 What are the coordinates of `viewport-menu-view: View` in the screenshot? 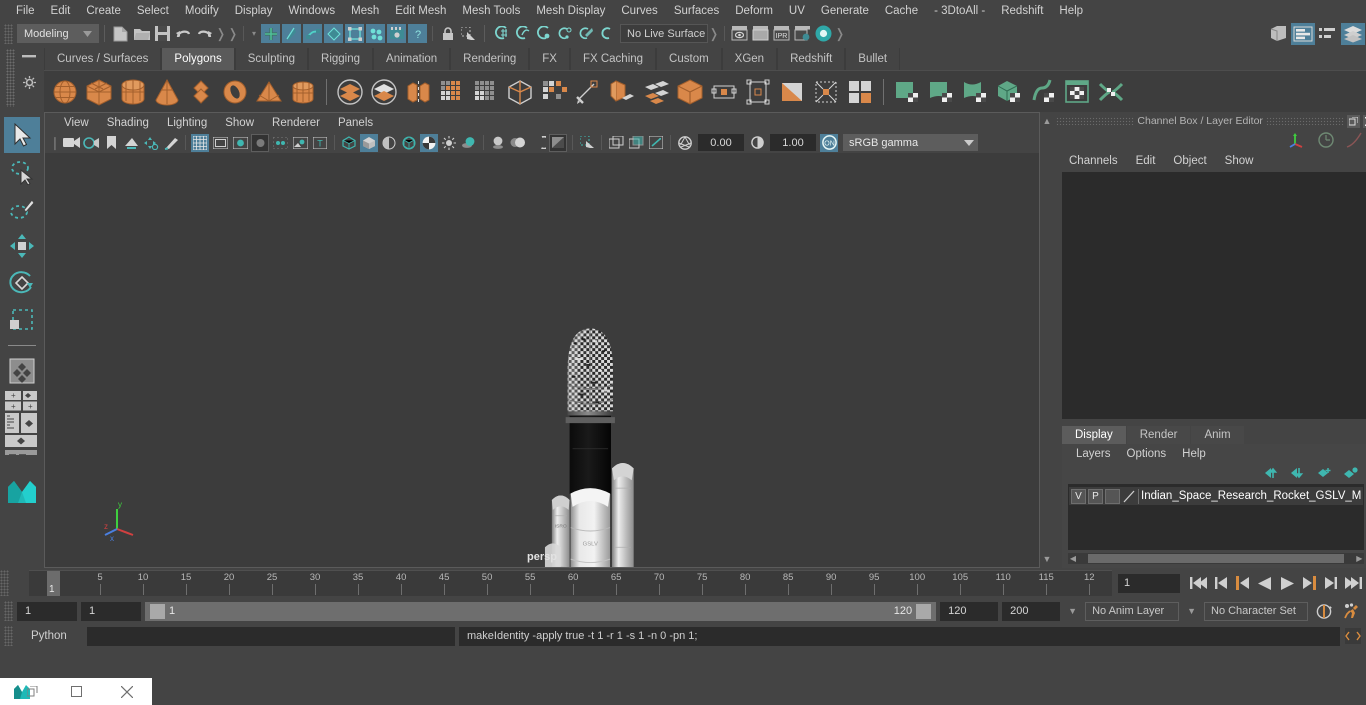 It's located at (76, 123).